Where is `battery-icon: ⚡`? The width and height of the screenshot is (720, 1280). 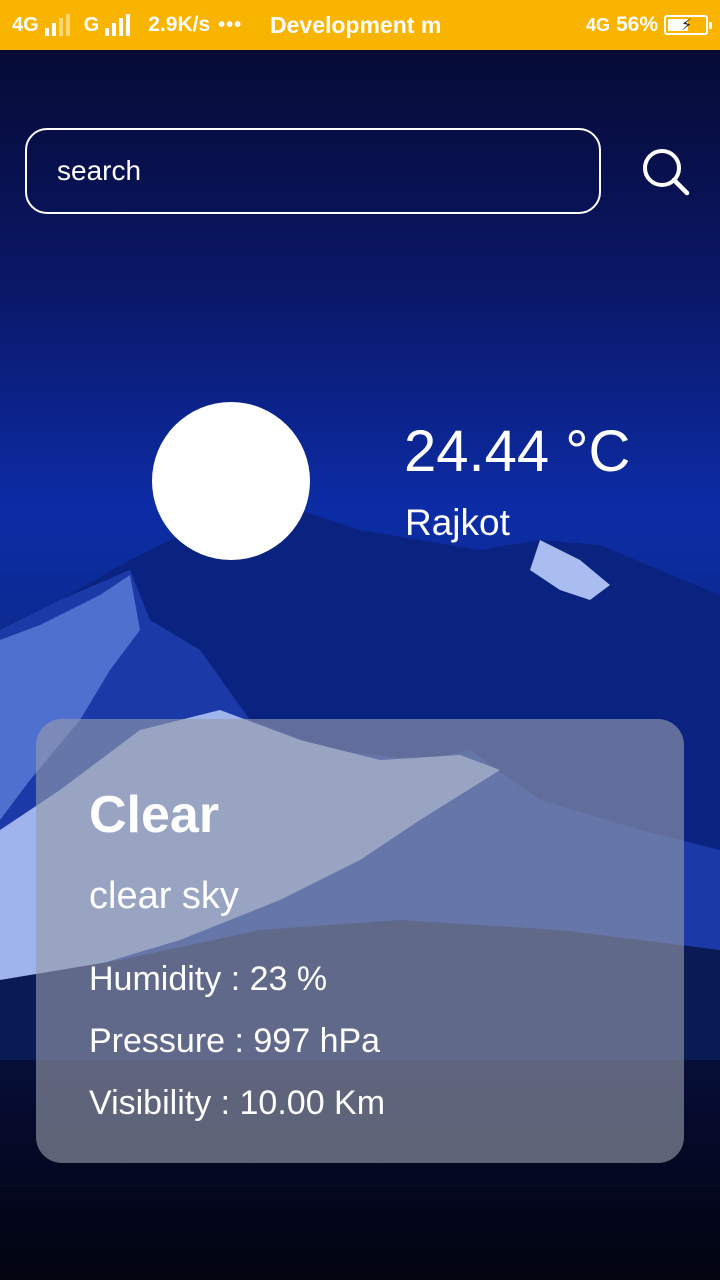
battery-icon: ⚡ is located at coordinates (688, 25).